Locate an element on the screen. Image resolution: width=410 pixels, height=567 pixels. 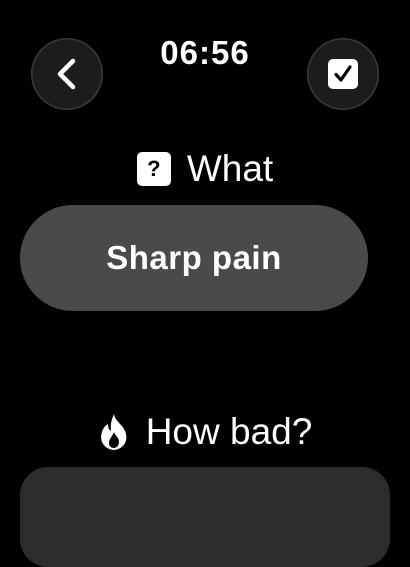
question-mark-icon: ? is located at coordinates (153, 169).